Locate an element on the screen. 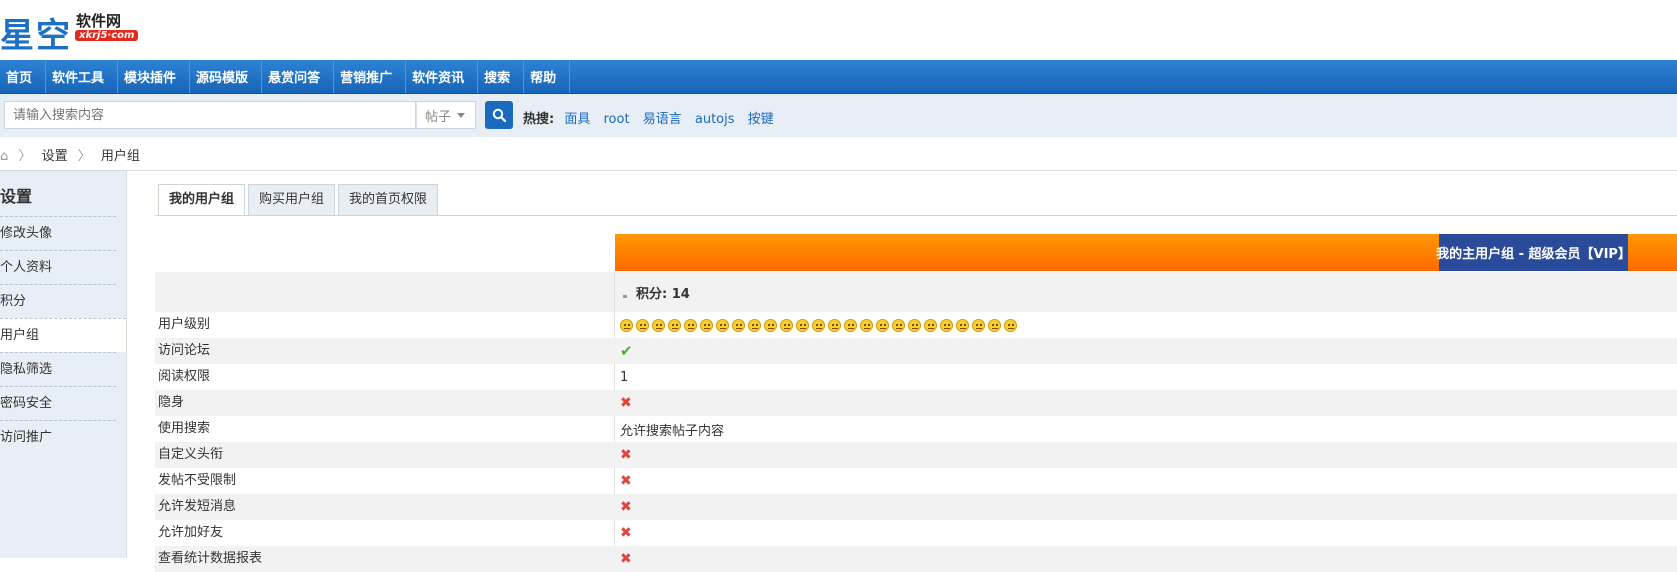  search-icon is located at coordinates (499, 115).